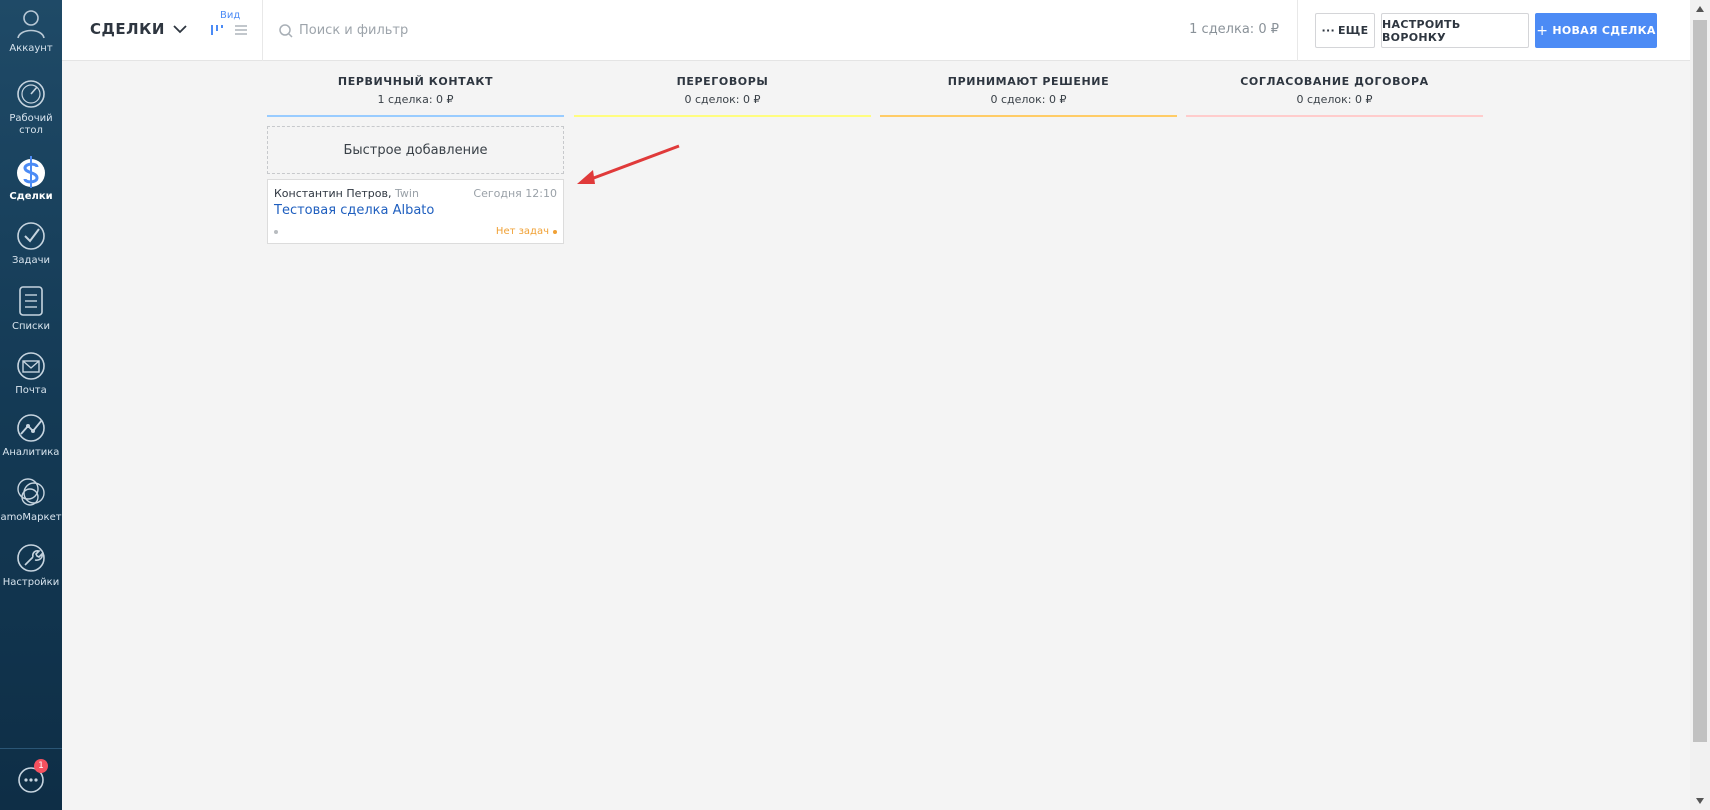 This screenshot has height=810, width=1710. What do you see at coordinates (1328, 30) in the screenshot?
I see `more-dots-icon: ···` at bounding box center [1328, 30].